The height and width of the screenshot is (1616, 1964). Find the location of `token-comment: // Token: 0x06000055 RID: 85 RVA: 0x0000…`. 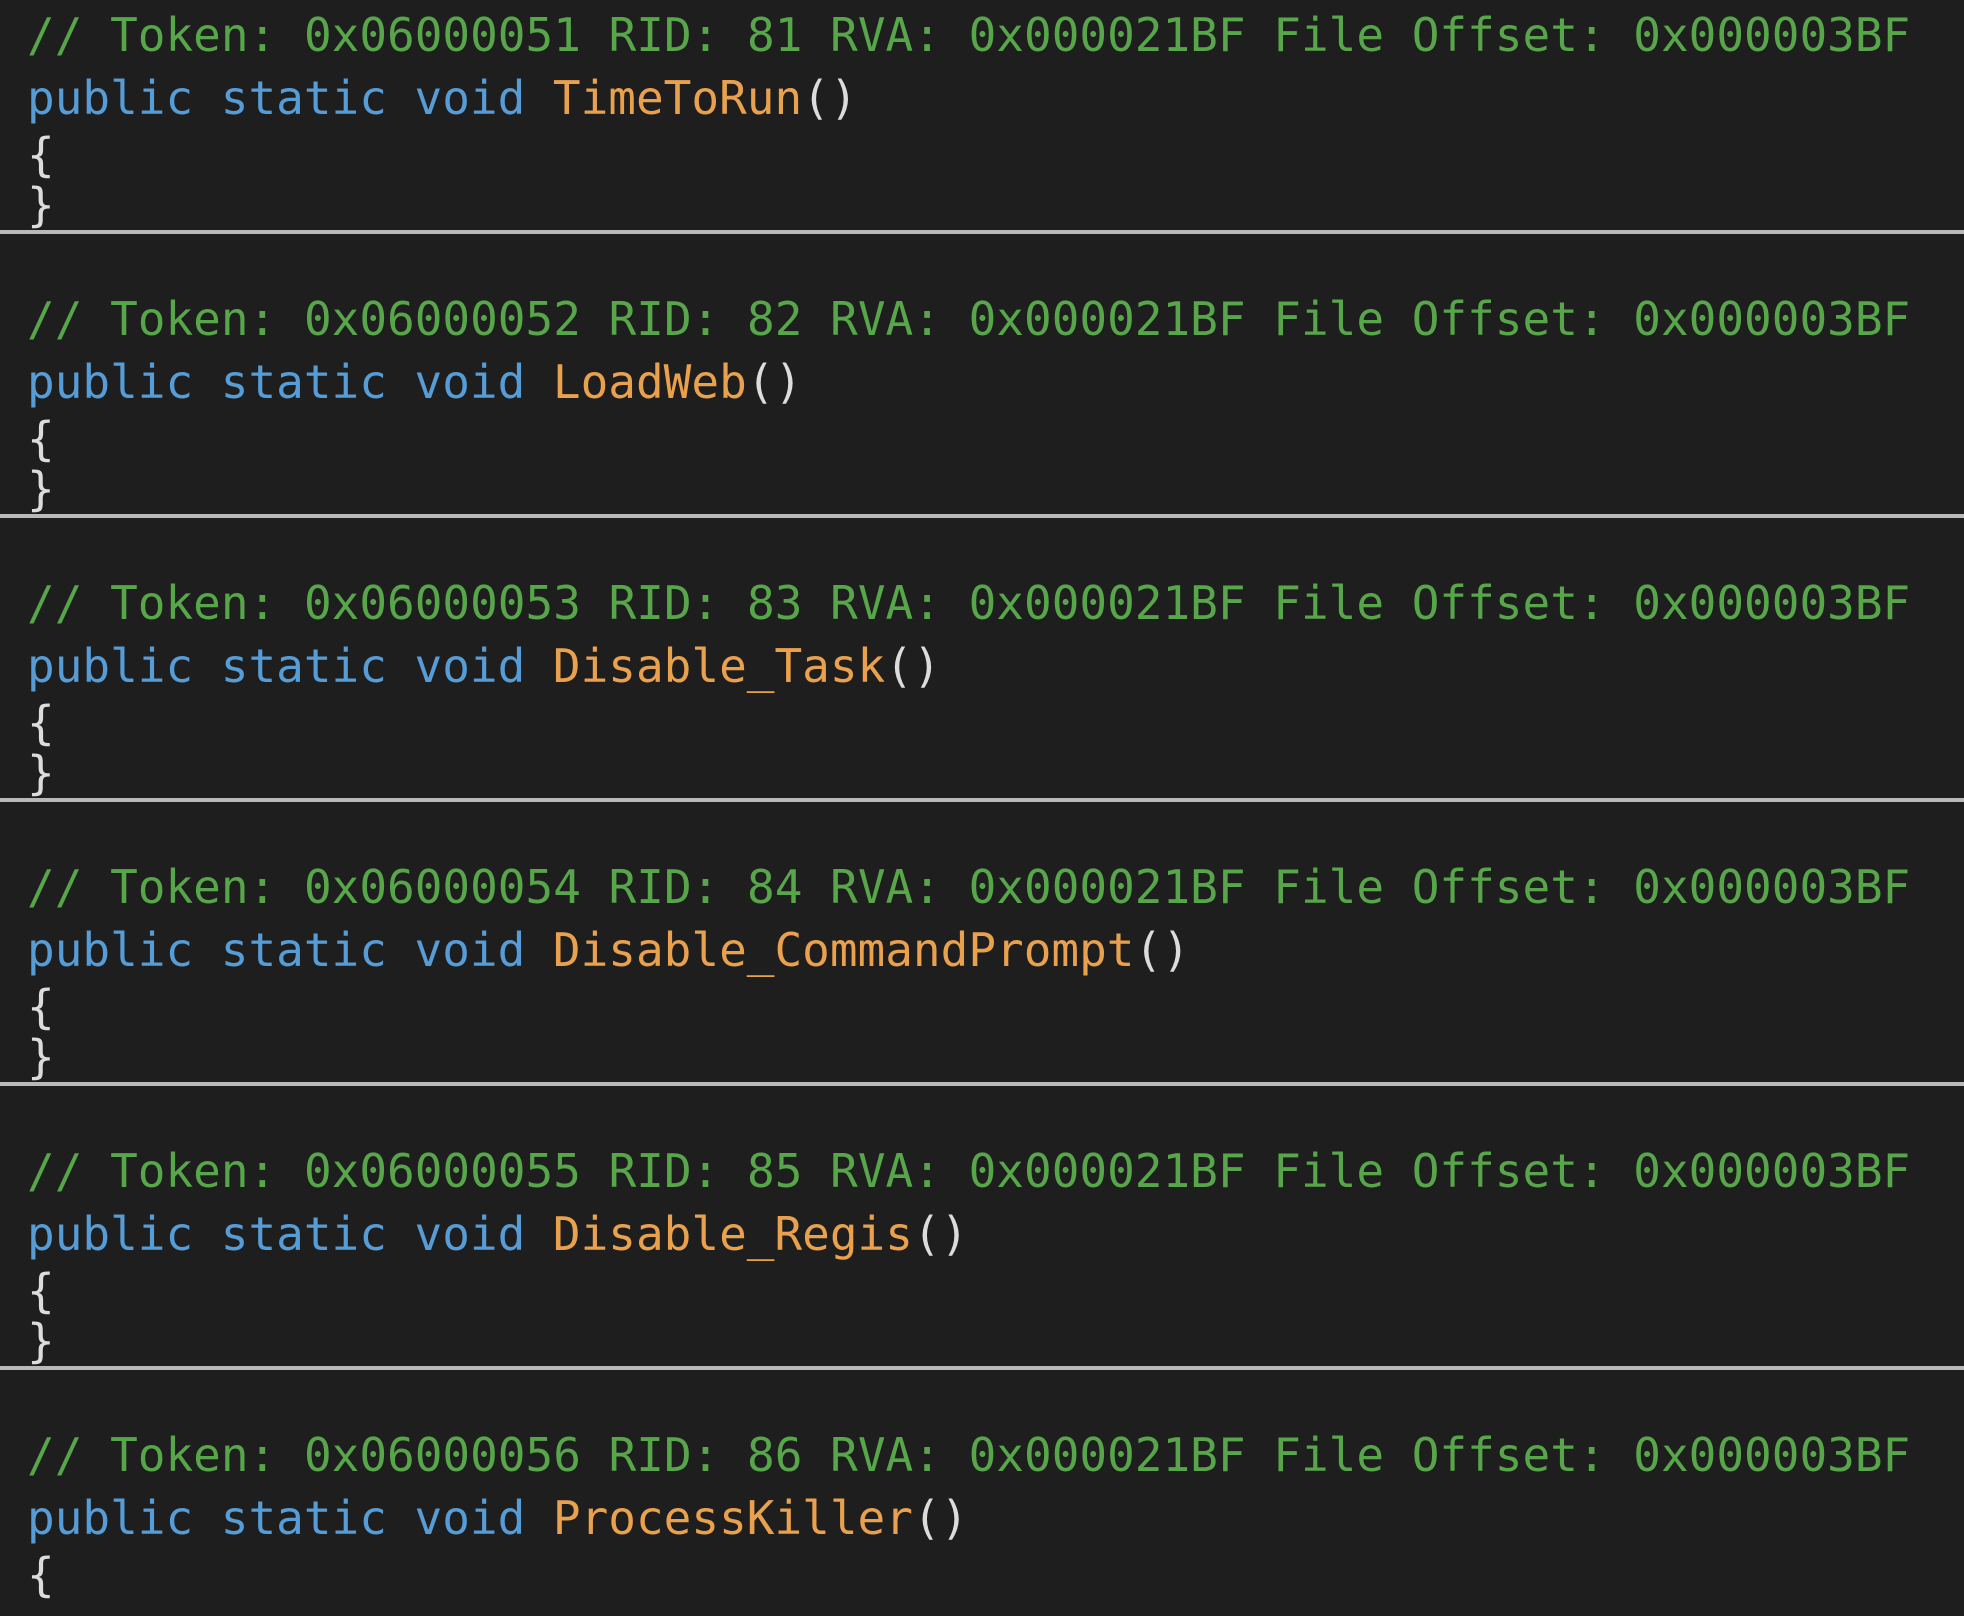

token-comment: // Token: 0x06000055 RID: 85 RVA: 0x0000… is located at coordinates (969, 1171).